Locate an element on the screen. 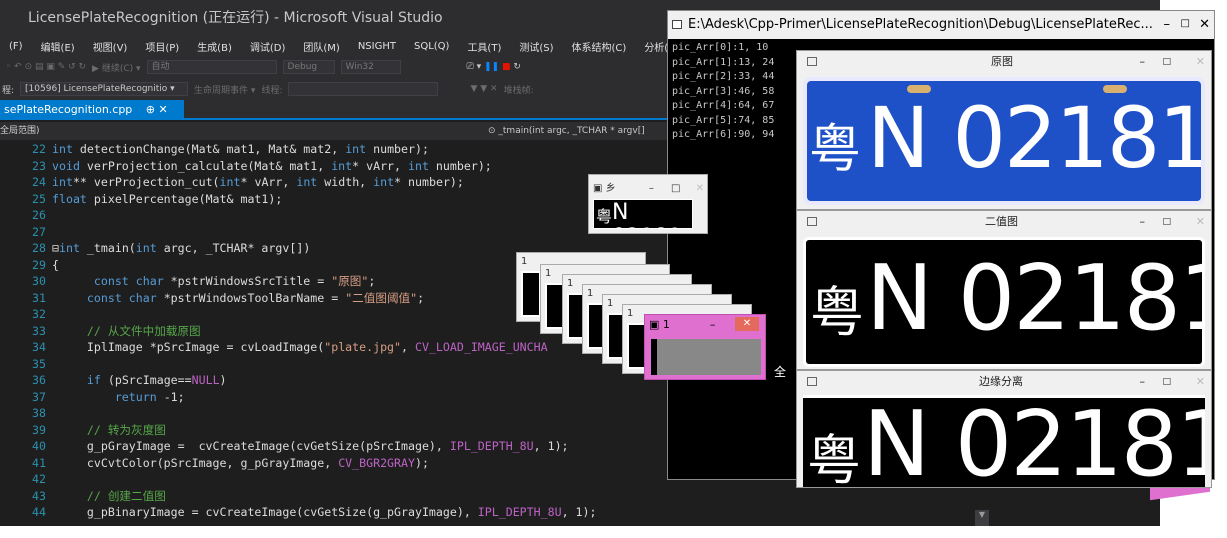 The width and height of the screenshot is (1227, 538). edge-image-window: 边缘分离 – □ ✕ 粤 N 02181 is located at coordinates (1004, 429).